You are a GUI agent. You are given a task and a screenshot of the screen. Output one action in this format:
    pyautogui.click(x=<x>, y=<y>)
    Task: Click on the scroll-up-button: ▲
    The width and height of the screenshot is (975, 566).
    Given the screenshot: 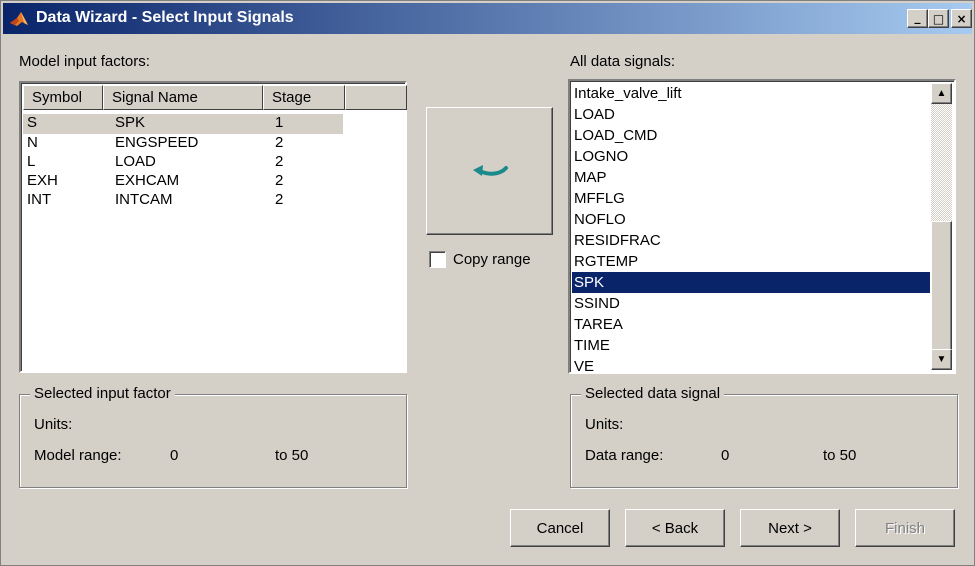 What is the action you would take?
    pyautogui.click(x=941, y=93)
    